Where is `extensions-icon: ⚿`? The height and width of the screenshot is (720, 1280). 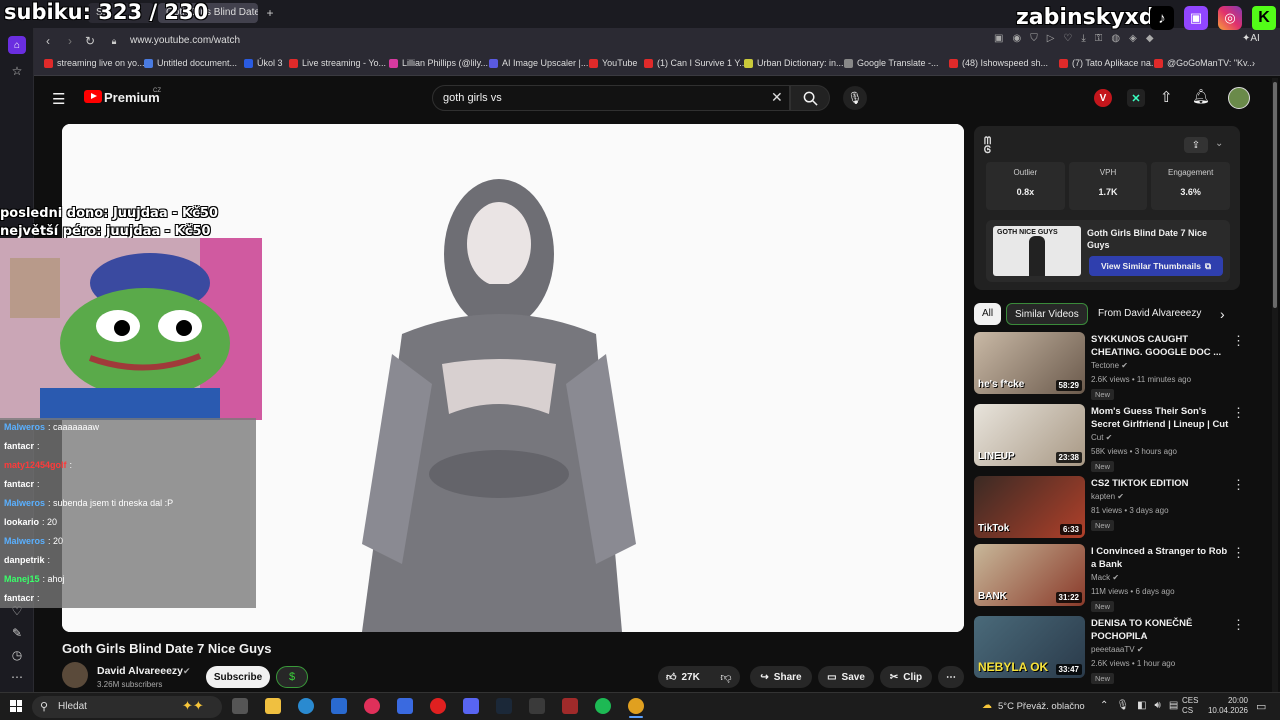 extensions-icon: ⚿ is located at coordinates (1099, 41).